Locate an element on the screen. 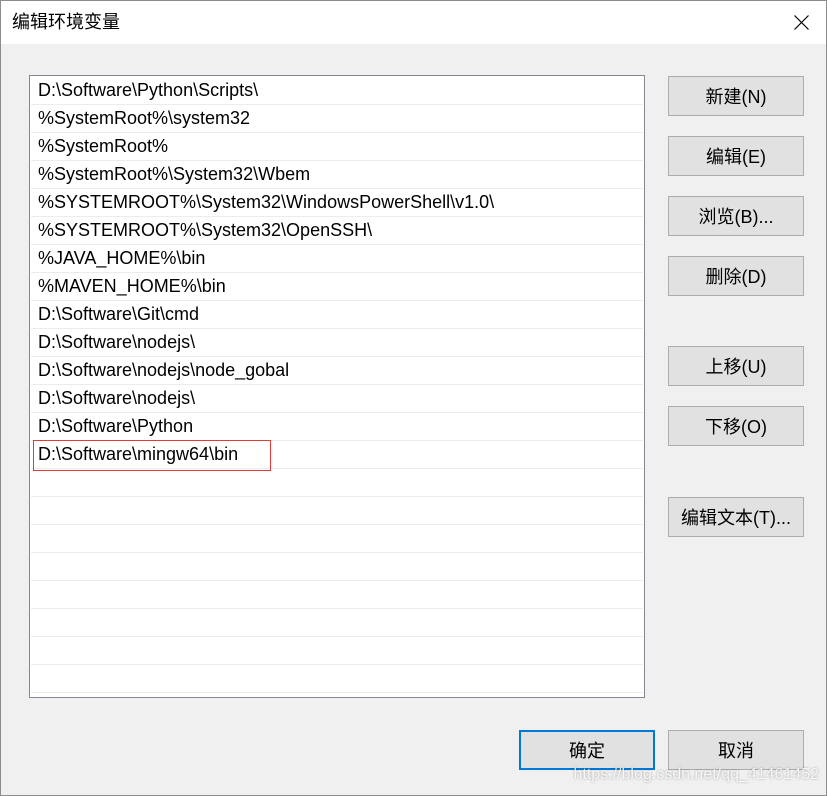 This screenshot has height=796, width=827. path-list-item: D:\Software\Git\cmd is located at coordinates (337, 315).